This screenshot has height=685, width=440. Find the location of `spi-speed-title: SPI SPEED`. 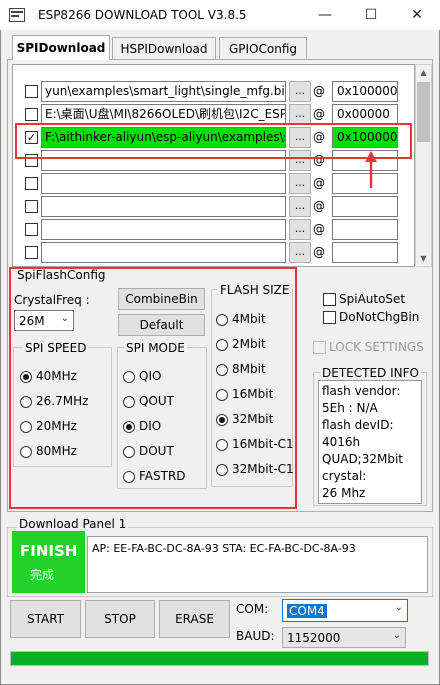

spi-speed-title: SPI SPEED is located at coordinates (56, 348).